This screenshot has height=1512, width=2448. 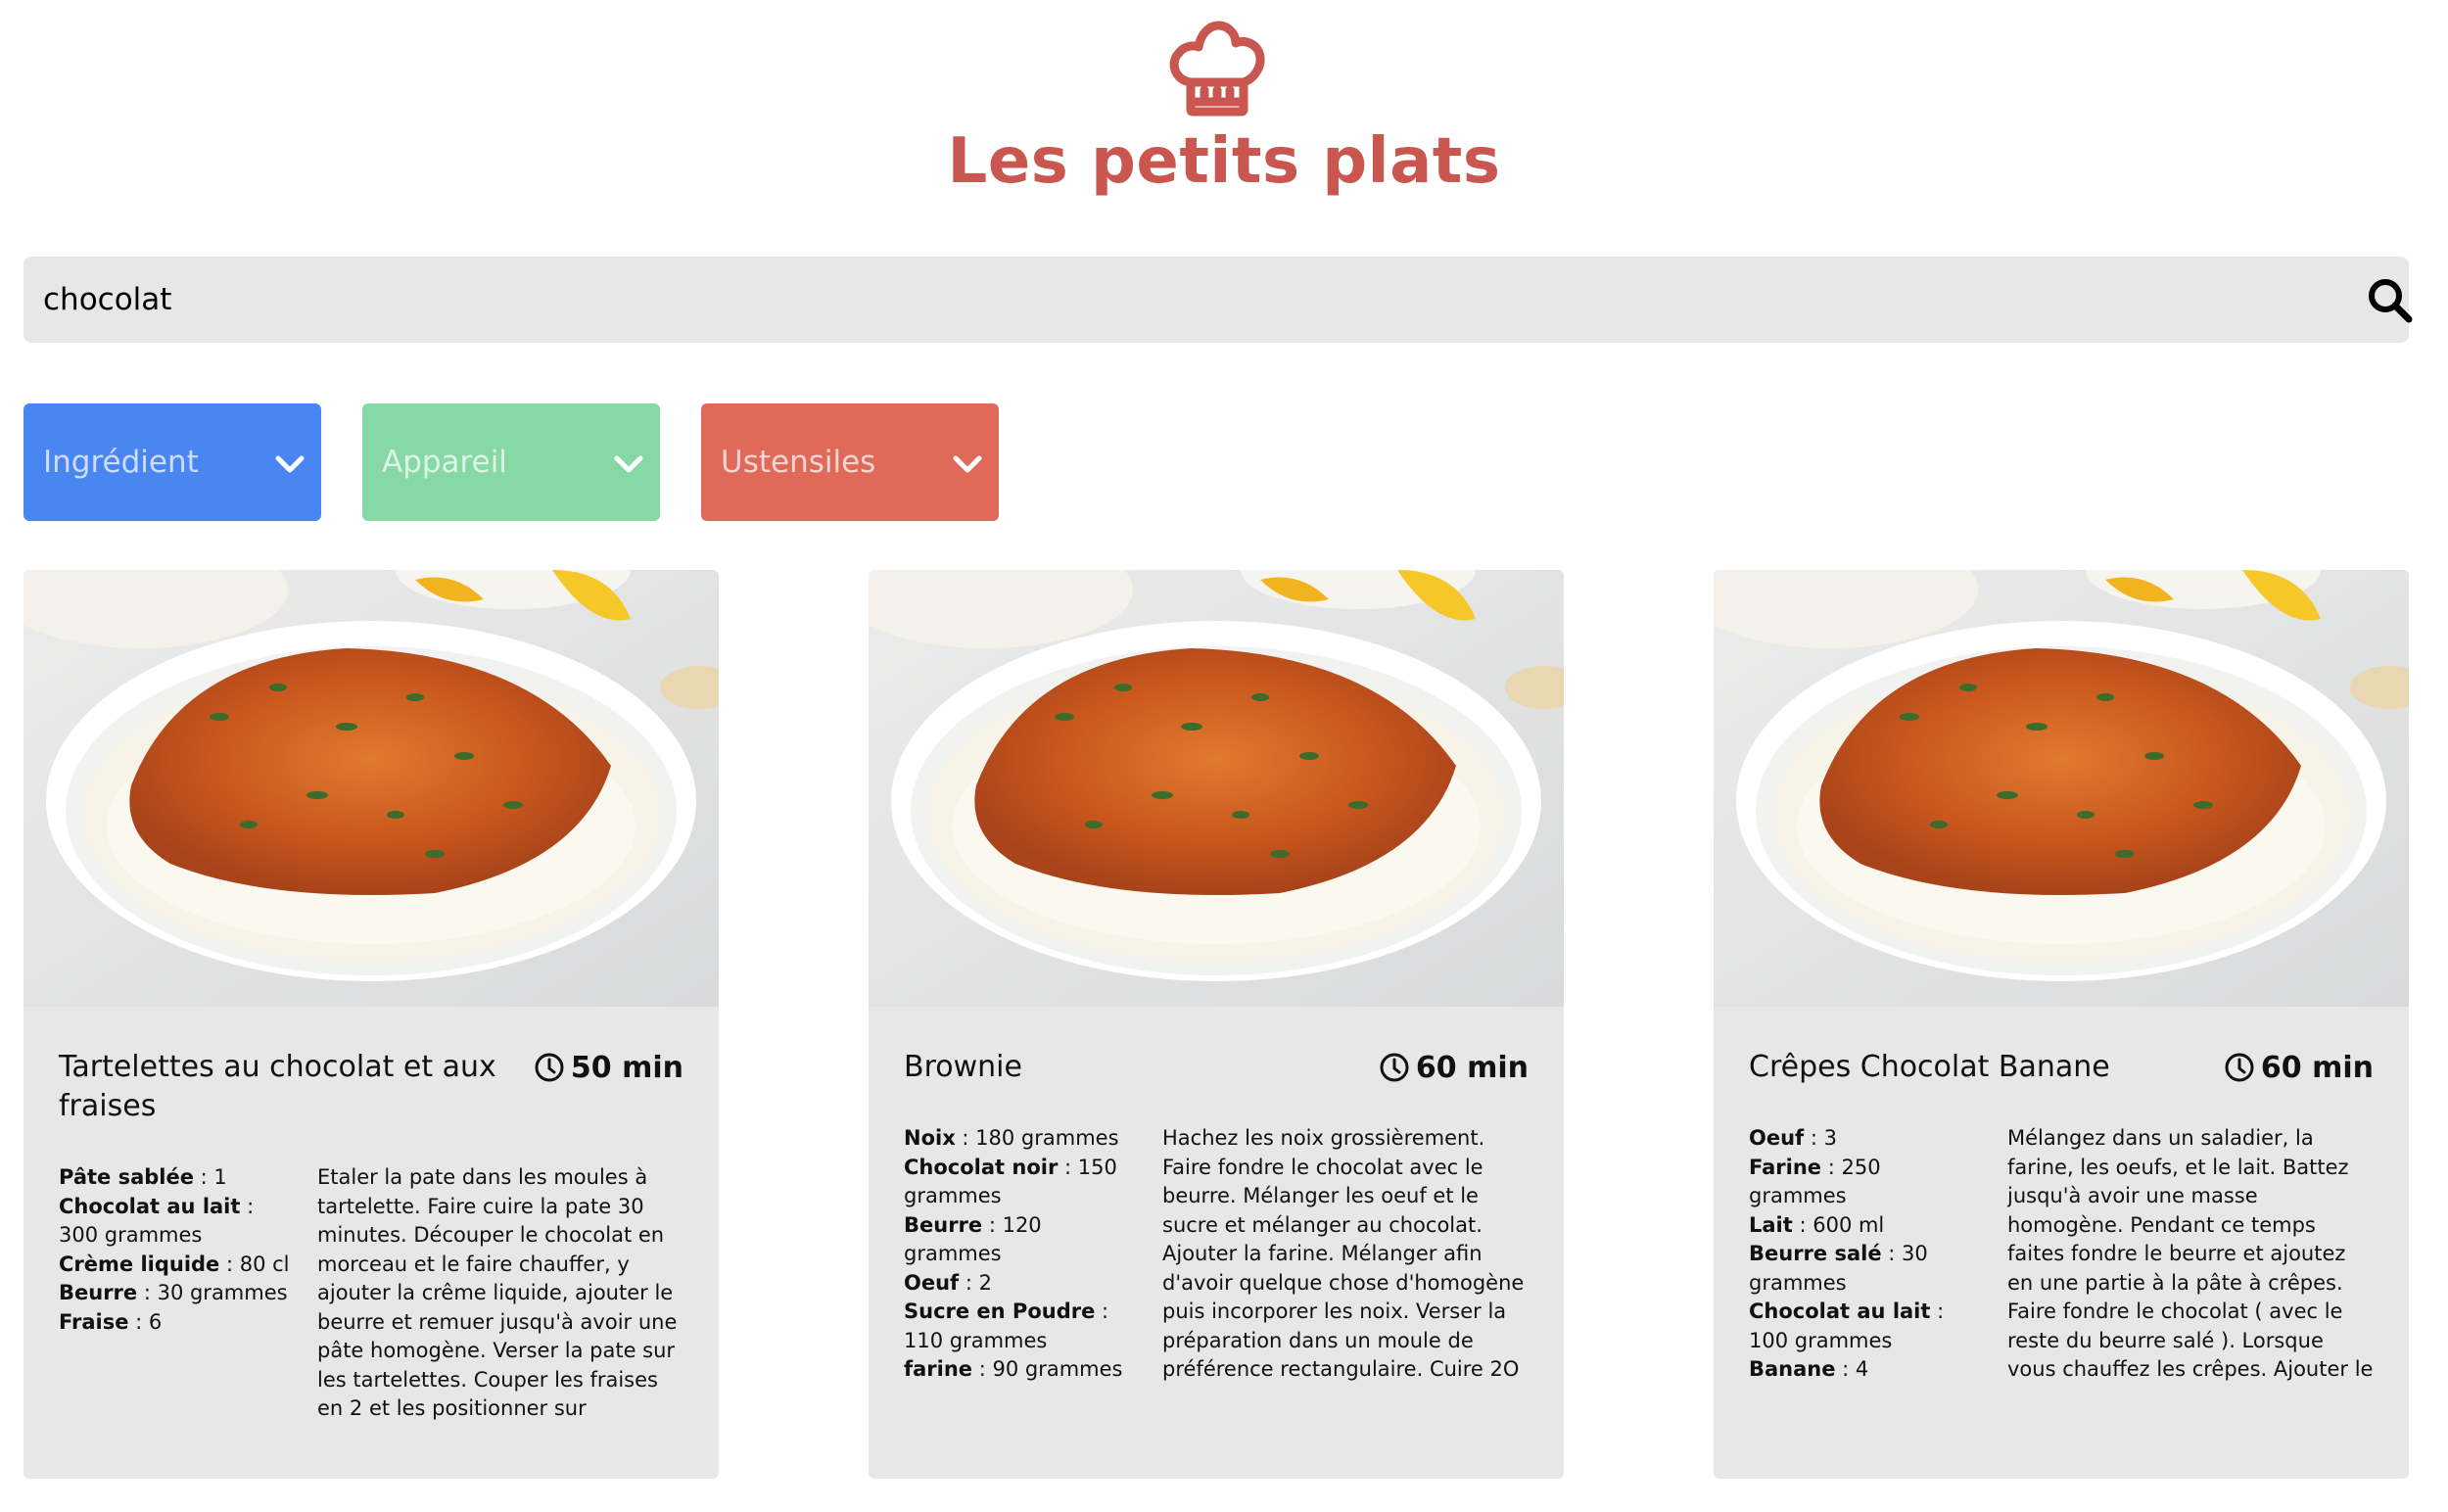 What do you see at coordinates (1929, 1067) in the screenshot?
I see `recipe-title: Crêpes Chocolat Banane` at bounding box center [1929, 1067].